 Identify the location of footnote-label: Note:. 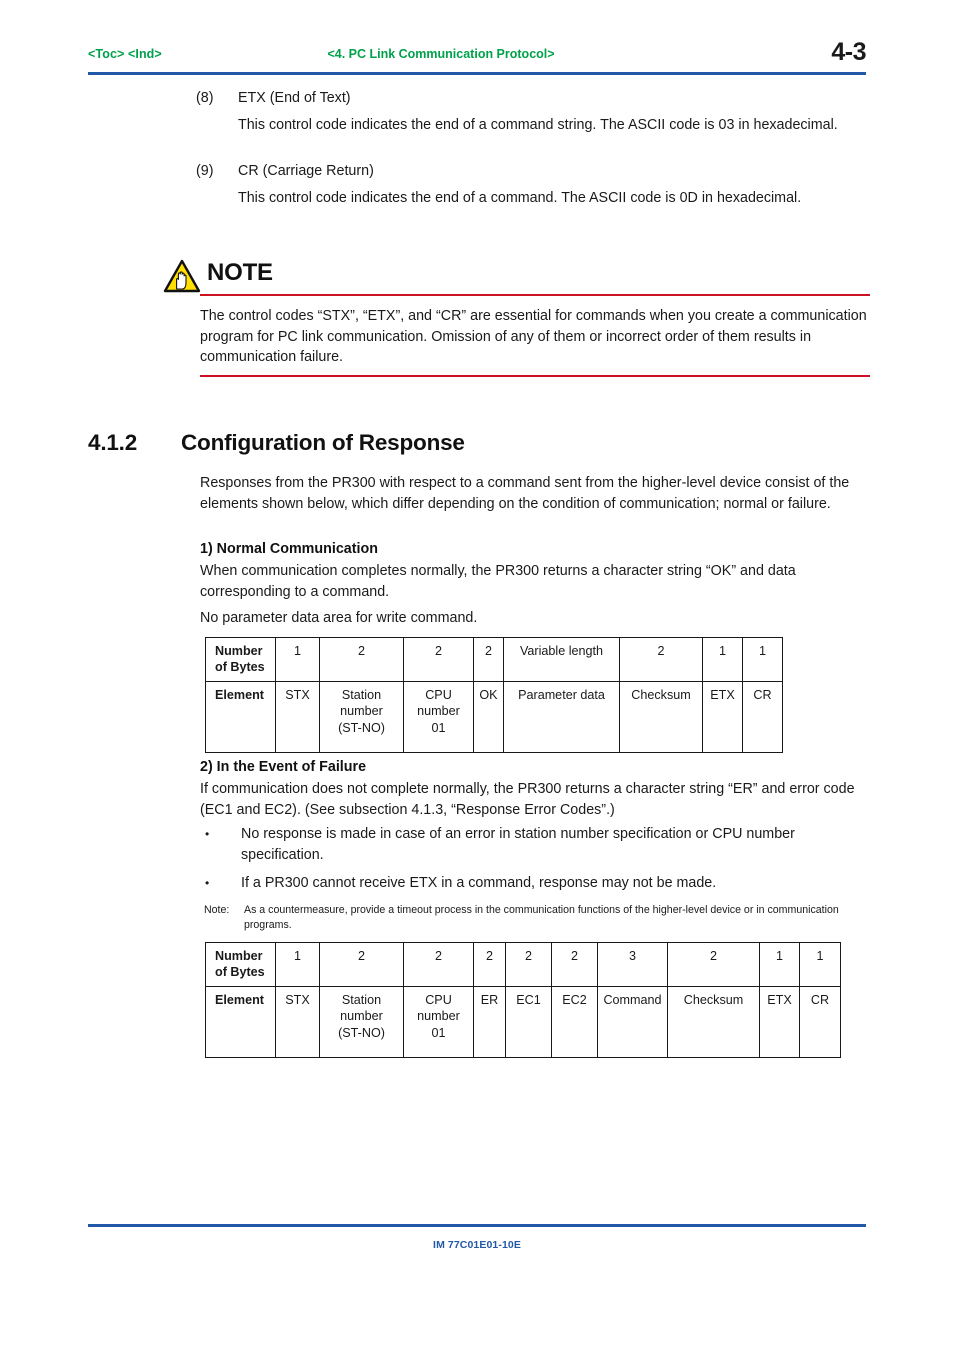
(217, 910).